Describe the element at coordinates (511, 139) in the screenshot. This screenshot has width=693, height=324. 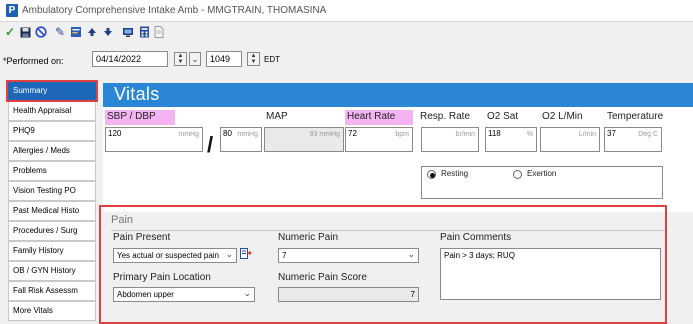
I see `o2-sat-input: 118 %` at that location.